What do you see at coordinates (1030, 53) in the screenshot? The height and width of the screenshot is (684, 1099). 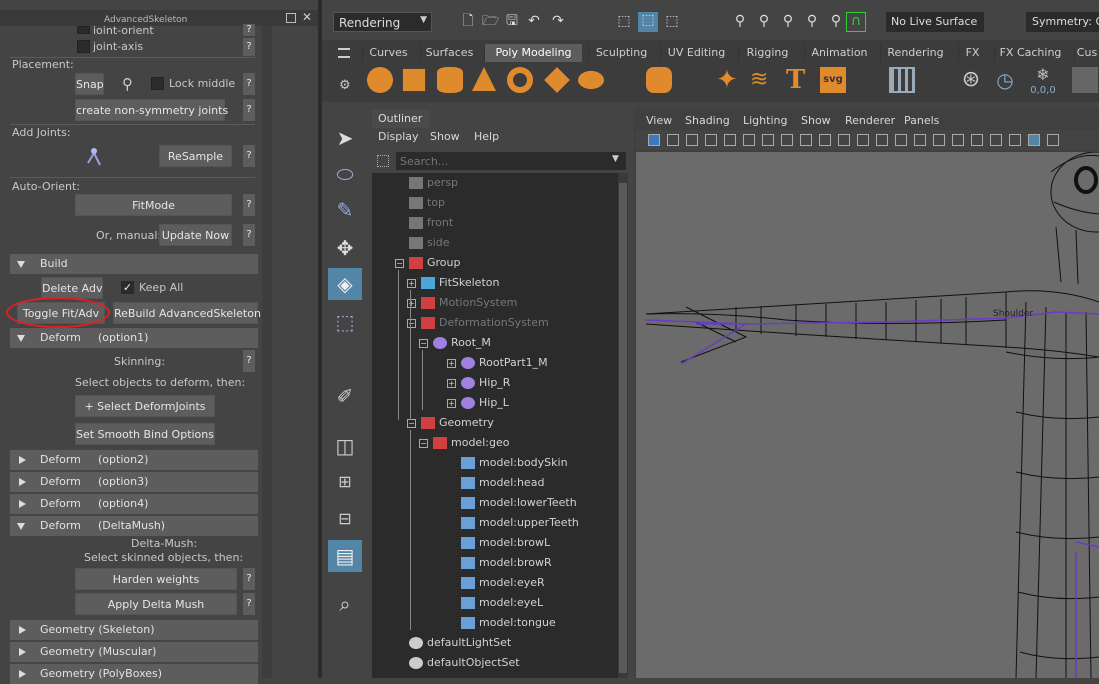 I see `shelf-tab-fx-caching: FX Caching` at bounding box center [1030, 53].